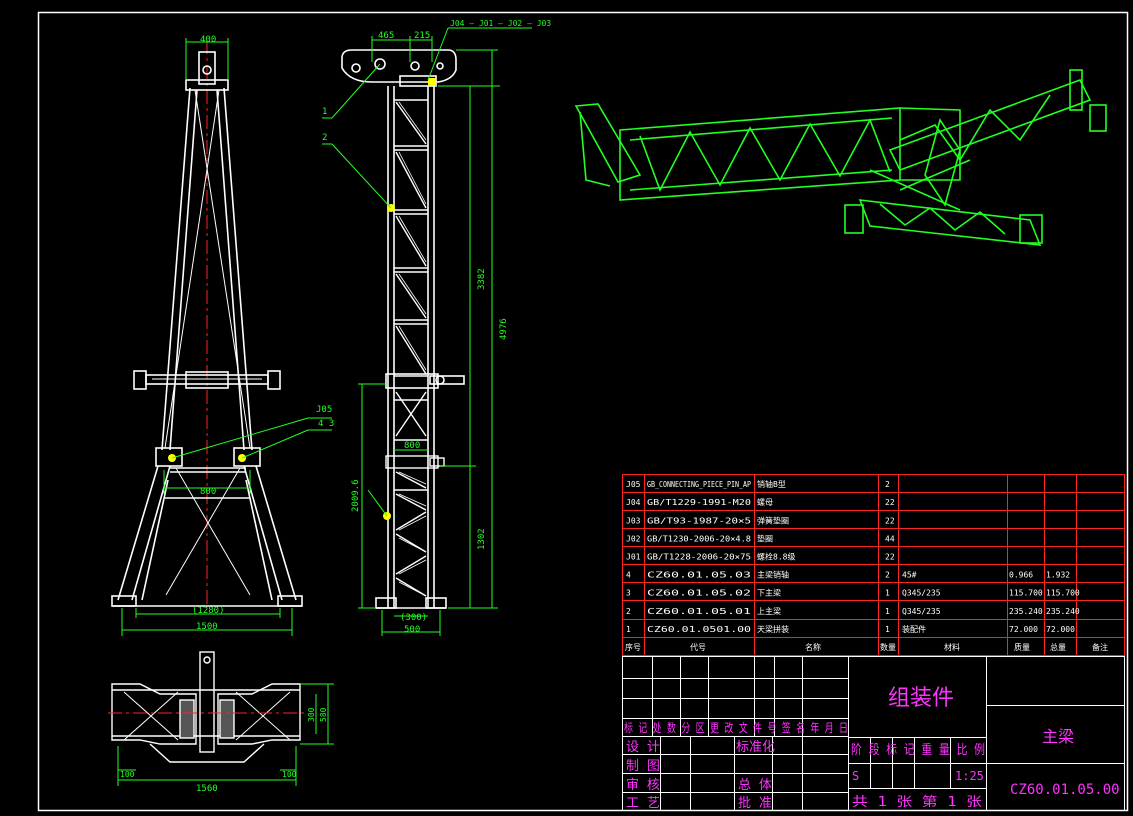 The image size is (1133, 816). What do you see at coordinates (917, 802) in the screenshot?
I see `sheet-count: 共 1 张 第 1 张` at bounding box center [917, 802].